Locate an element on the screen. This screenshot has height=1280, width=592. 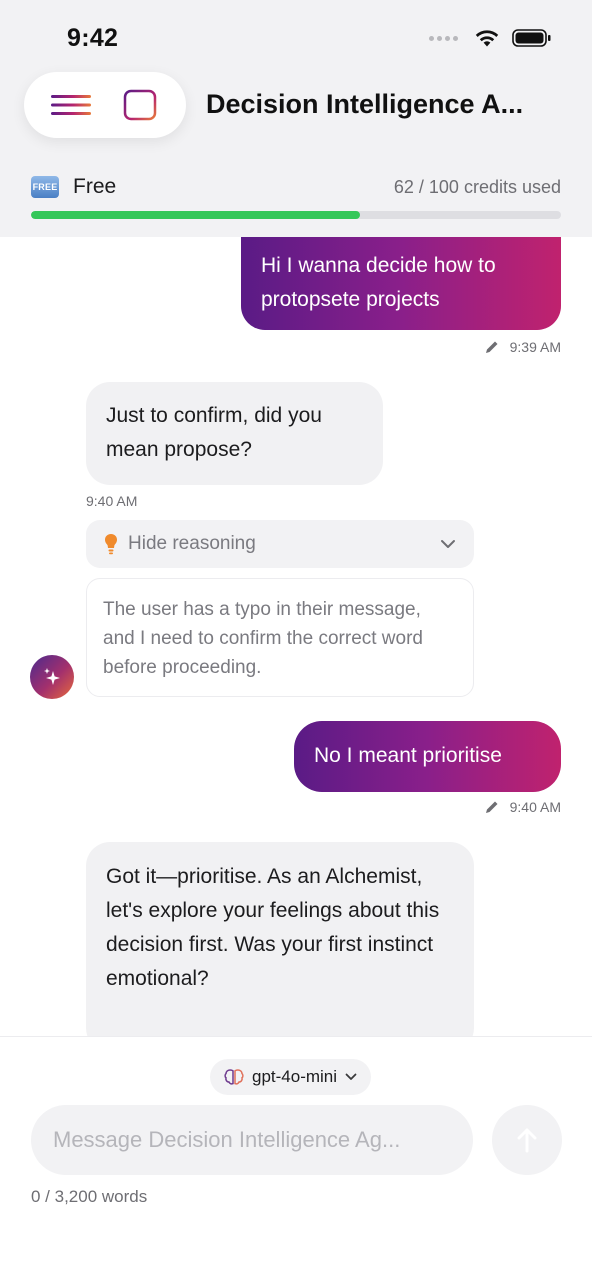
reasoning-toggle: Hide reasoning is located at coordinates (280, 544).